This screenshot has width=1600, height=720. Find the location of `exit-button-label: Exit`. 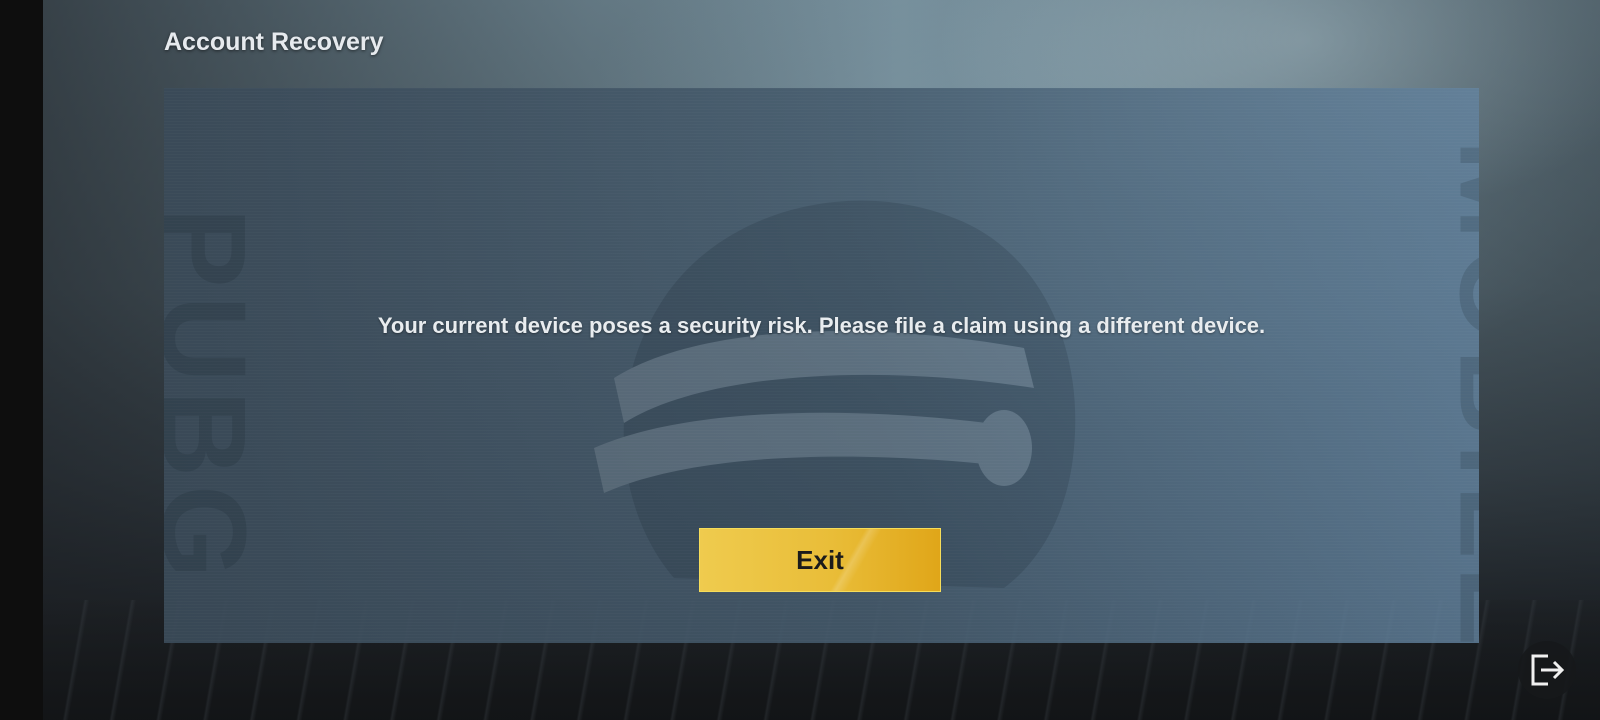

exit-button-label: Exit is located at coordinates (820, 559).